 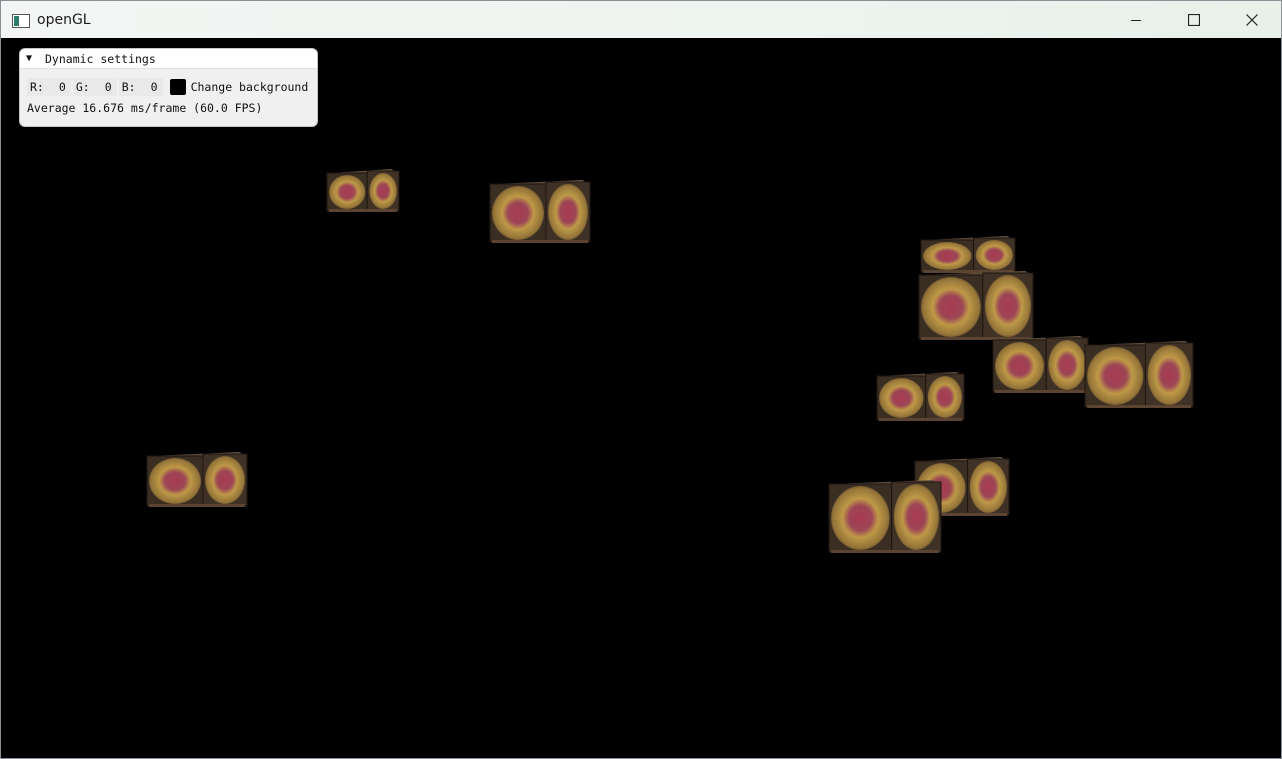 I want to click on green-value: 0, so click(x=101, y=87).